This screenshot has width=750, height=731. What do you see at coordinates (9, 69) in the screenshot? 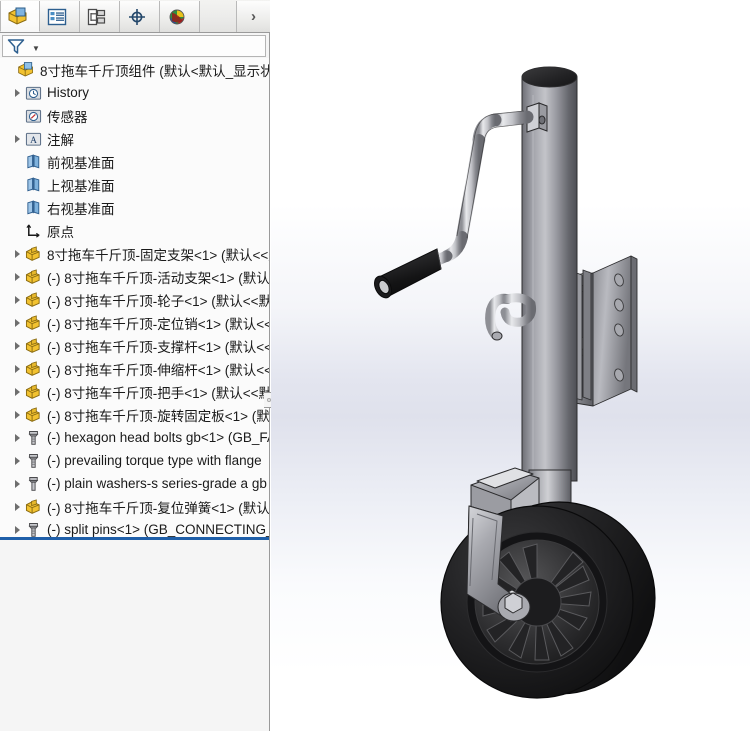
I see `tree-root-expander` at bounding box center [9, 69].